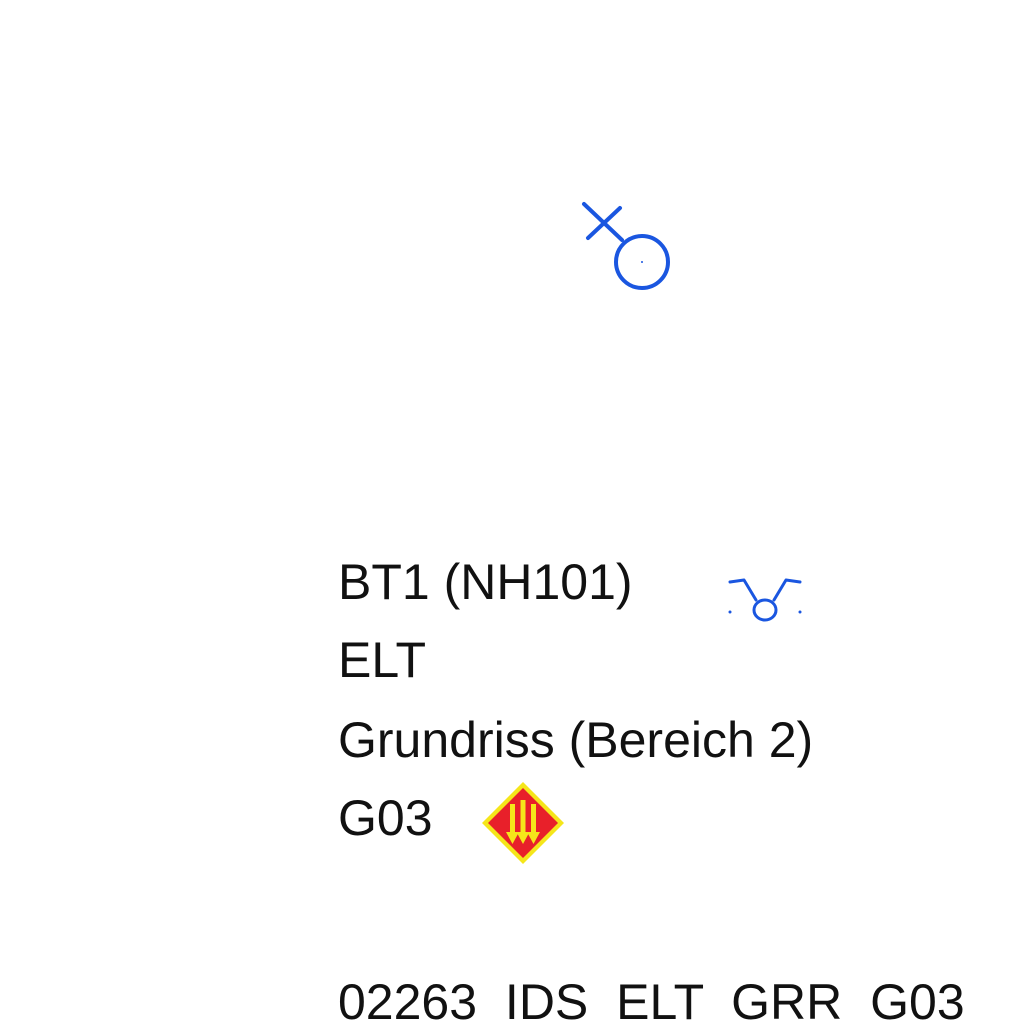 The width and height of the screenshot is (1024, 1024). What do you see at coordinates (523, 823) in the screenshot?
I see `electrical-hazard-diamond-icon` at bounding box center [523, 823].